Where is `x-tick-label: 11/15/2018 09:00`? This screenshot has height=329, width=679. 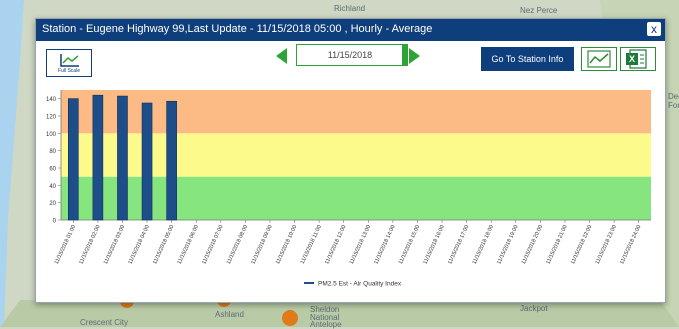 x-tick-label: 11/15/2018 09:00 is located at coordinates (261, 244).